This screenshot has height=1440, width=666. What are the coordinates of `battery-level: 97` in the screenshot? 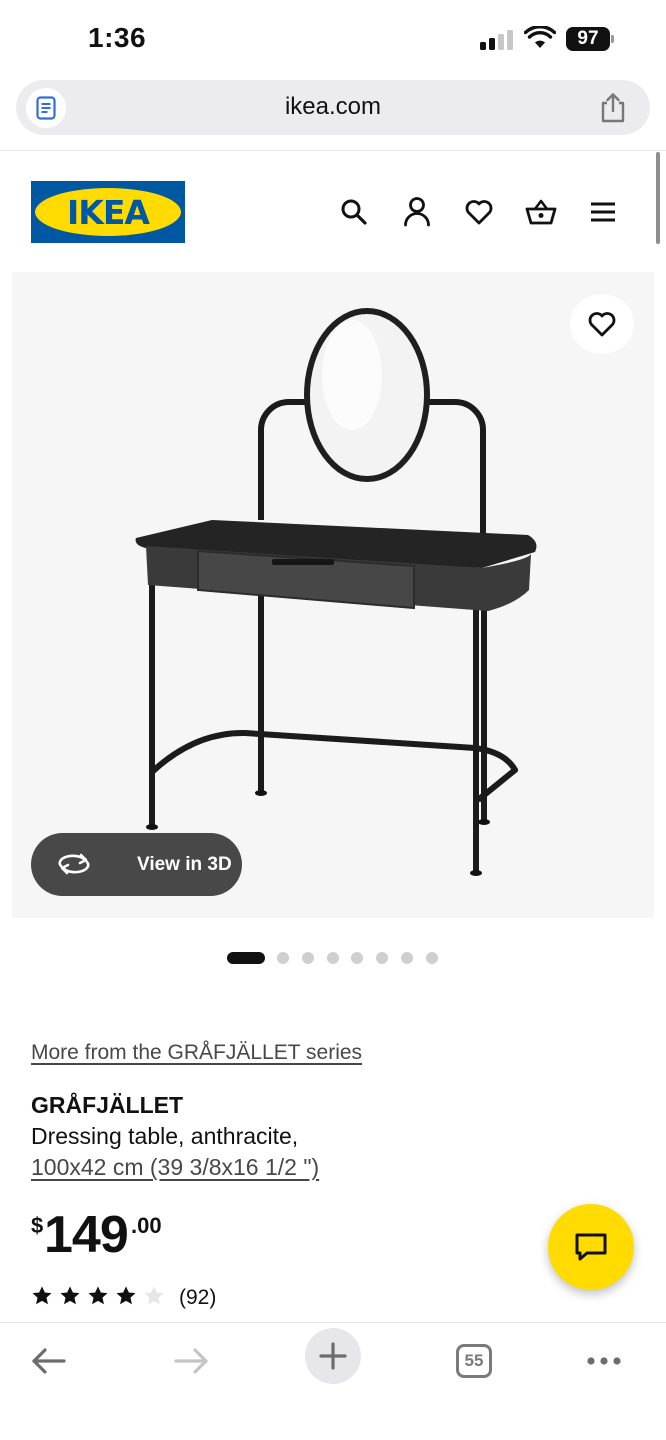 It's located at (588, 39).